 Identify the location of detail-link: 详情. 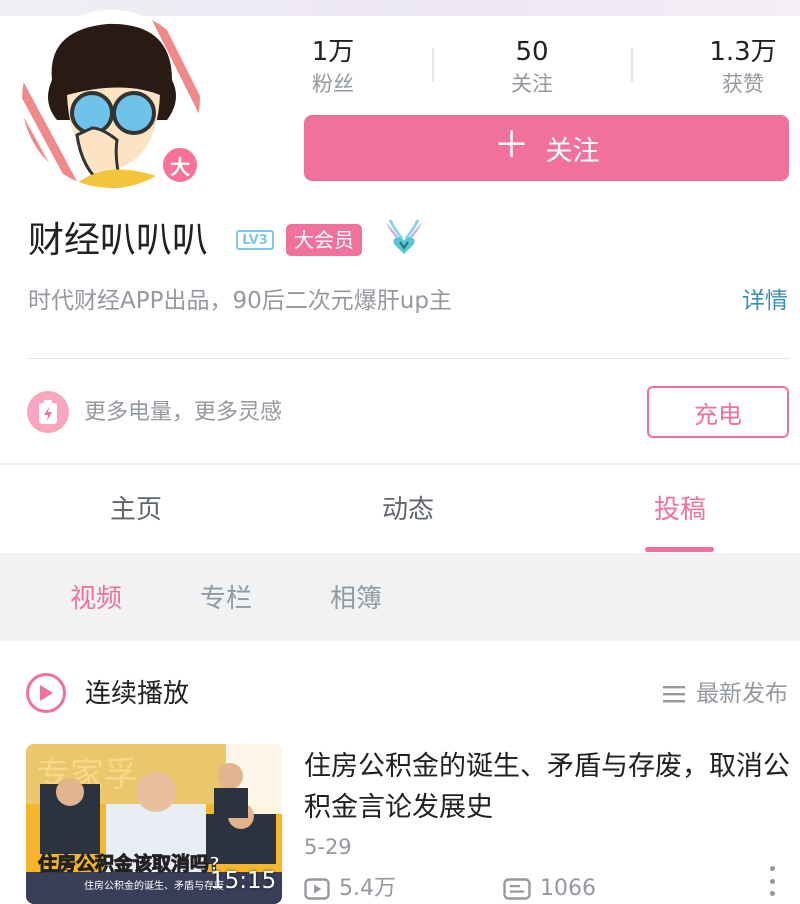
(765, 301).